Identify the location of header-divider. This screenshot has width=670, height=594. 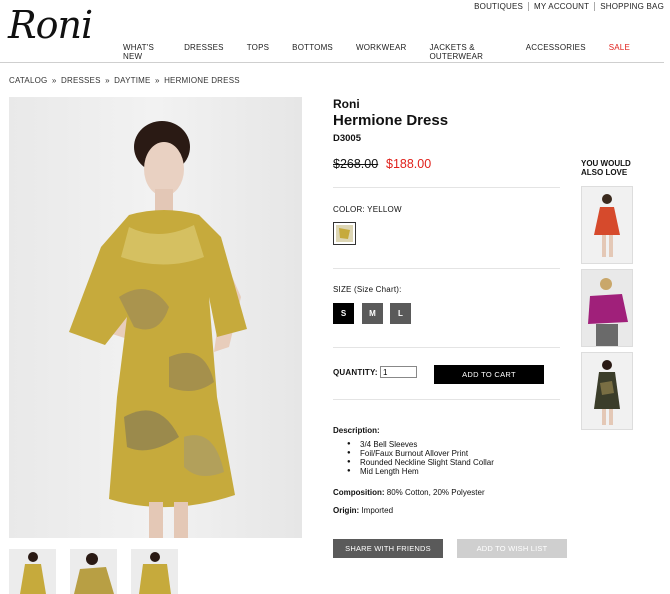
(332, 62).